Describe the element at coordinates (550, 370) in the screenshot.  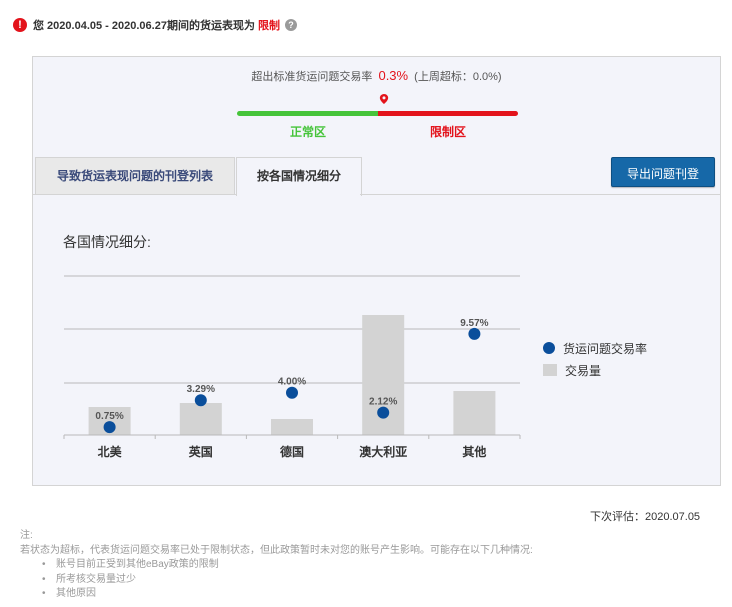
I see `legend-box-icon` at that location.